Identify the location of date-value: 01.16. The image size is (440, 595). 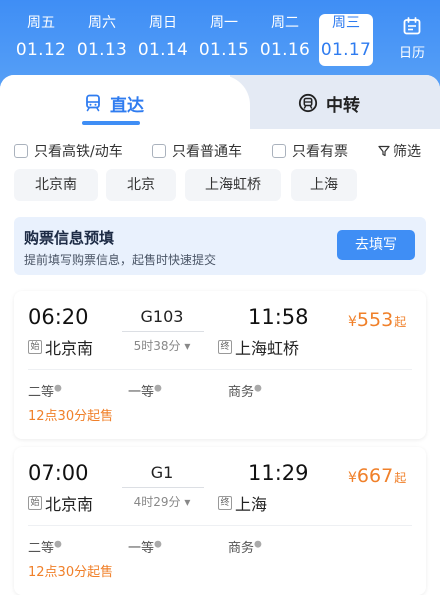
(285, 50).